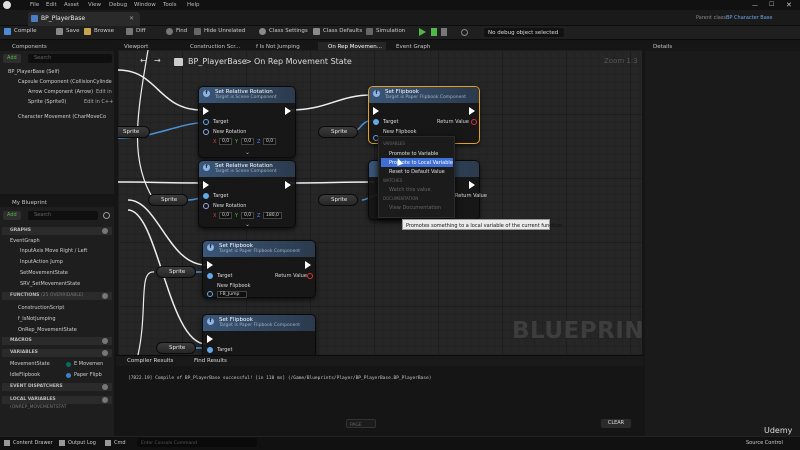 The width and height of the screenshot is (800, 450). I want to click on event-dispatchers-category: EVENT DISPATCHERS, so click(57, 387).